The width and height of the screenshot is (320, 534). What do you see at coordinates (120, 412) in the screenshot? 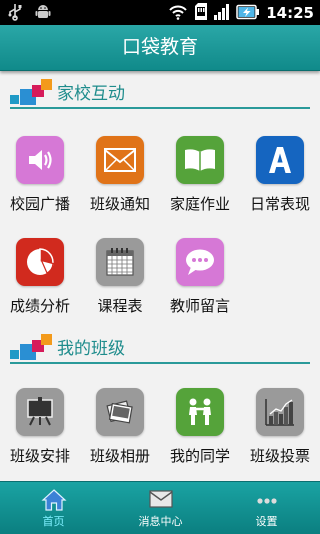
I see `photos-icon` at bounding box center [120, 412].